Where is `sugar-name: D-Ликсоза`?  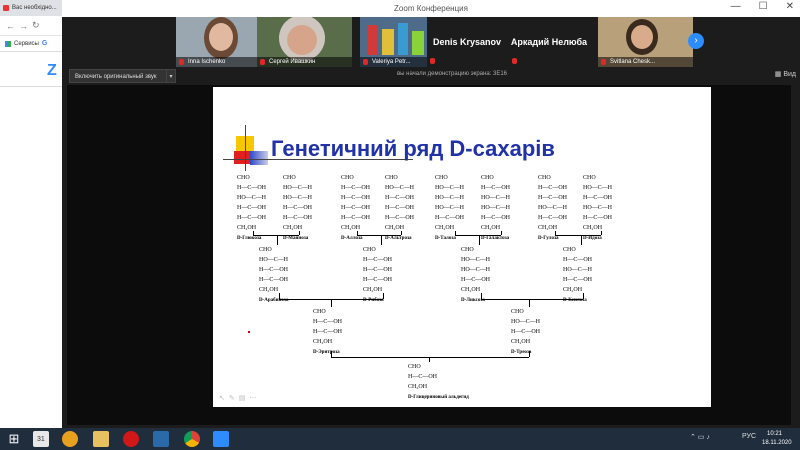 sugar-name: D-Ликсоза is located at coordinates (473, 300).